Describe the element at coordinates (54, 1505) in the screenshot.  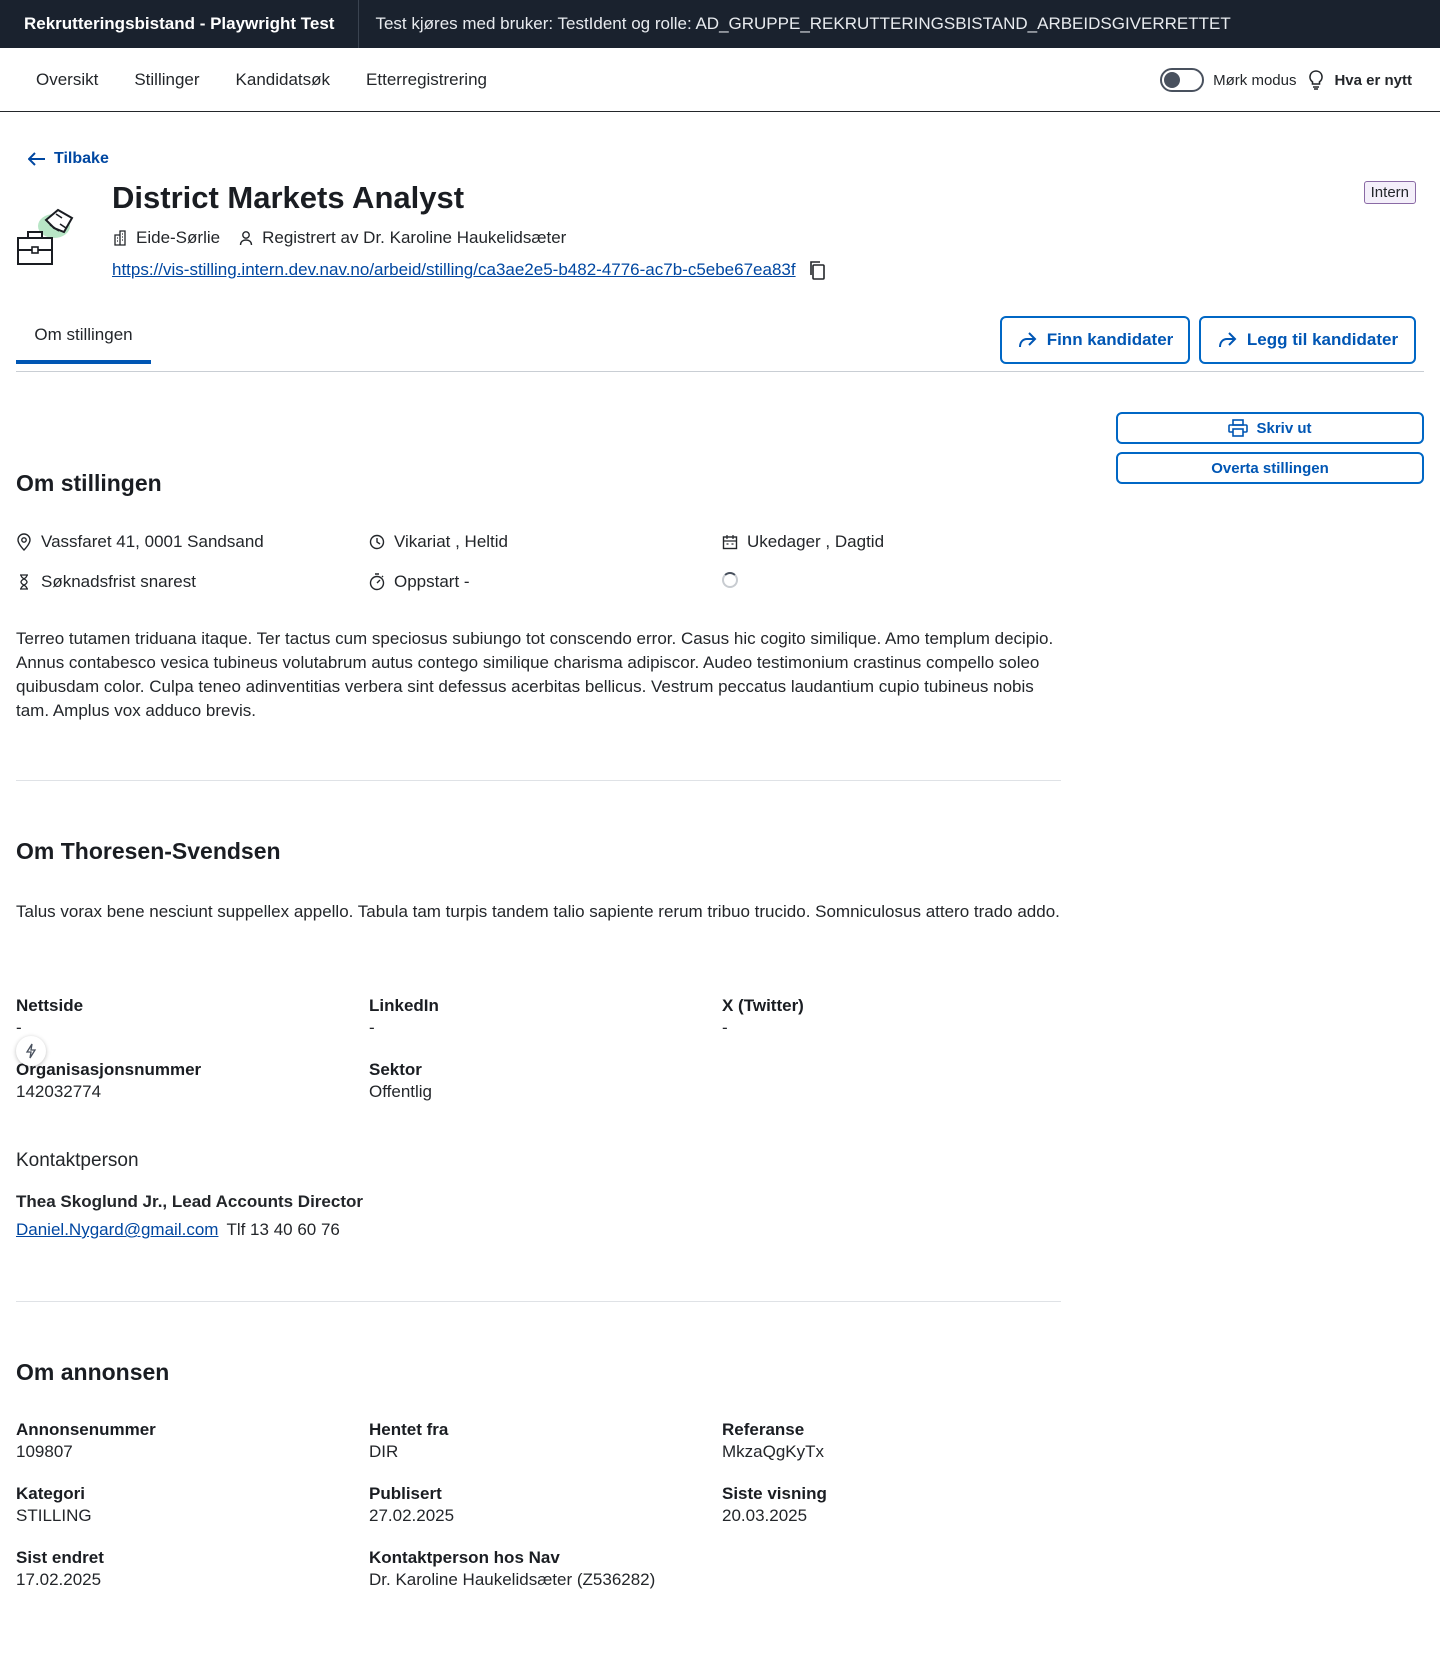
I see `field-category: Kategori STILLING` at that location.